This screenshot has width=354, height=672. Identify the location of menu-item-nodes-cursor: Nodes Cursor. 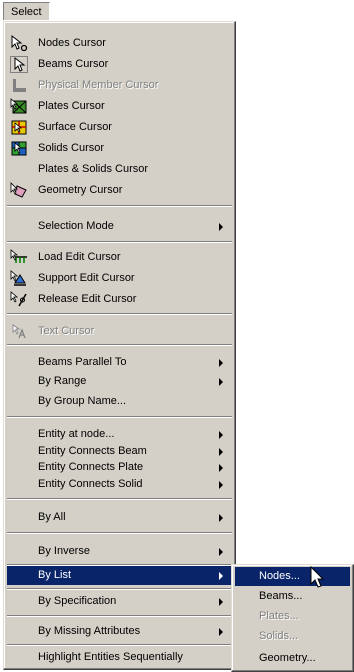
(119, 43).